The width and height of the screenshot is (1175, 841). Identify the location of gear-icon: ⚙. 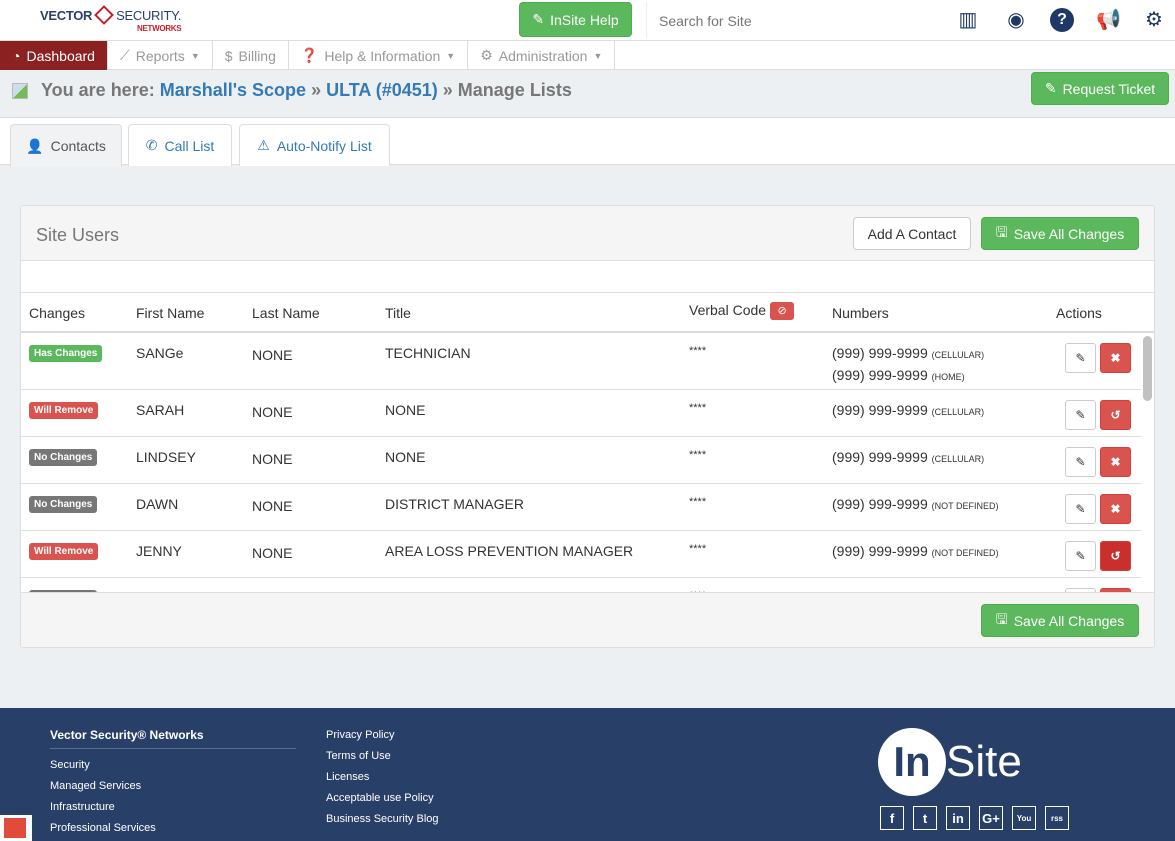
(1154, 20).